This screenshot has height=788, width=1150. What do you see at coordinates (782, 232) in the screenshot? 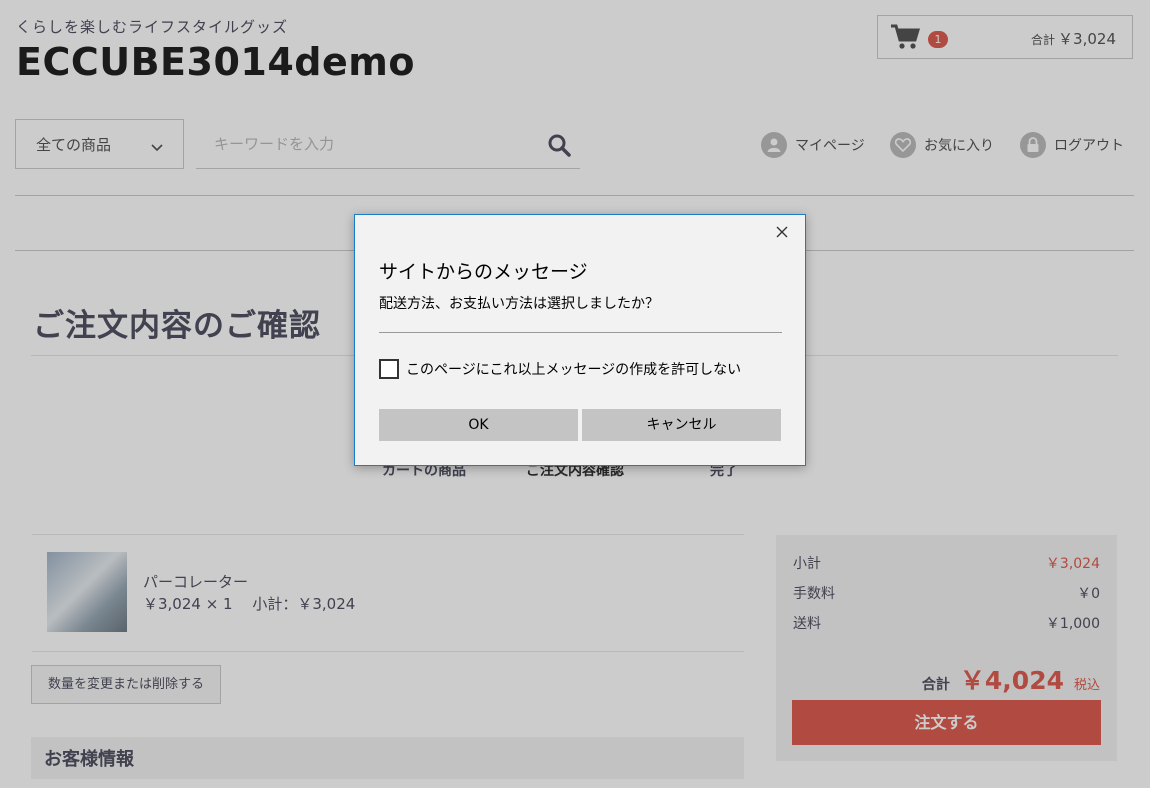
I see `close-icon` at bounding box center [782, 232].